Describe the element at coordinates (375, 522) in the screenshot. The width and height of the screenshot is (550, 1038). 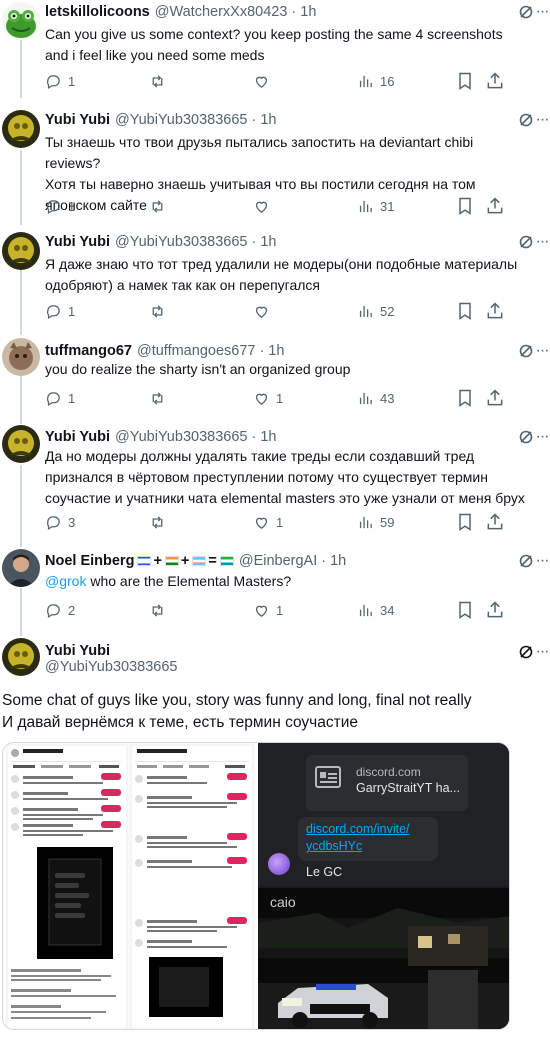
I see `views-button: 59` at that location.